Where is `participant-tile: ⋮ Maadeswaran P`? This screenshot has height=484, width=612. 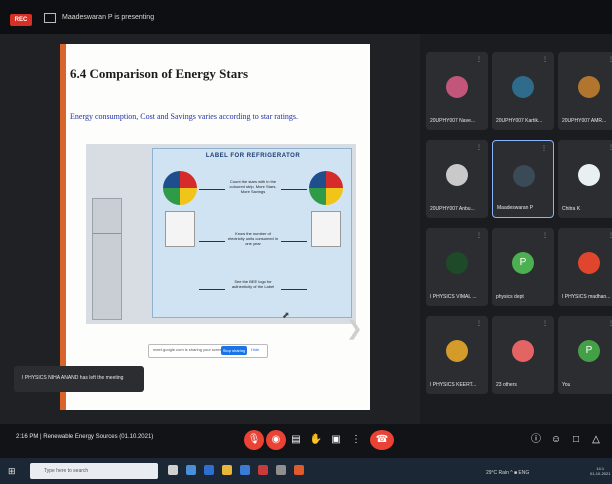
participant-tile: ⋮ Maadeswaran P is located at coordinates (523, 179).